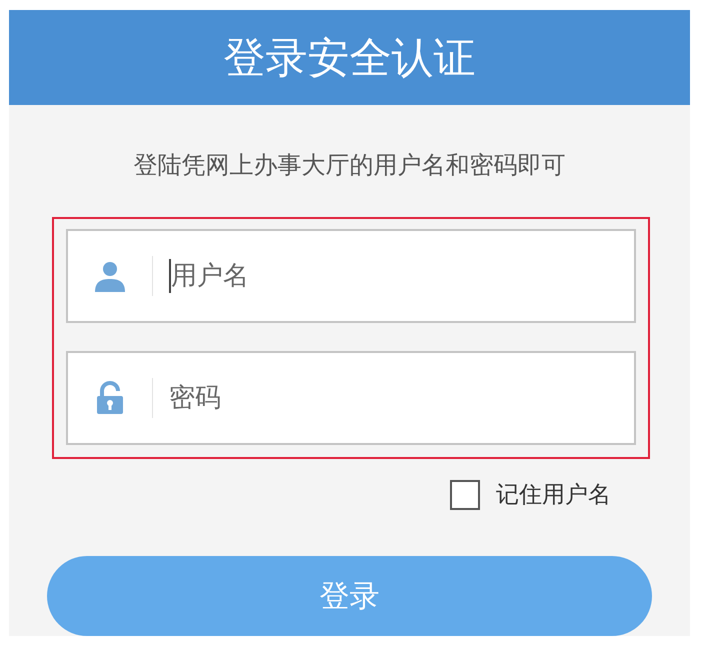 The height and width of the screenshot is (649, 701). I want to click on header-title: 登录安全认证, so click(350, 58).